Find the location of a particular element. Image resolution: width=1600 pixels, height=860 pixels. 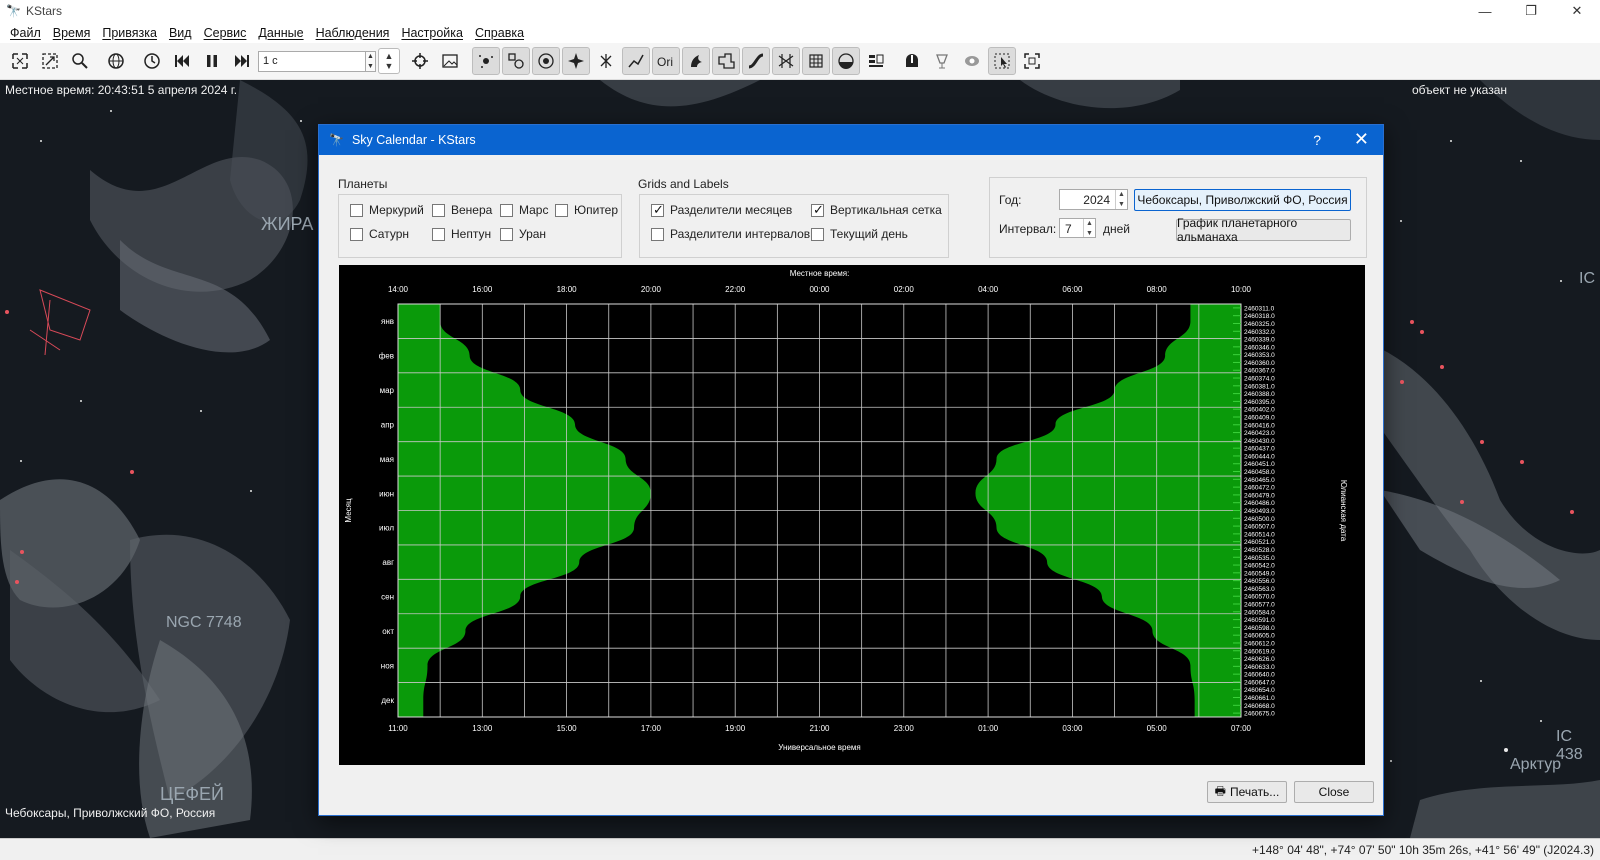

menu-view: Вид is located at coordinates (180, 33).